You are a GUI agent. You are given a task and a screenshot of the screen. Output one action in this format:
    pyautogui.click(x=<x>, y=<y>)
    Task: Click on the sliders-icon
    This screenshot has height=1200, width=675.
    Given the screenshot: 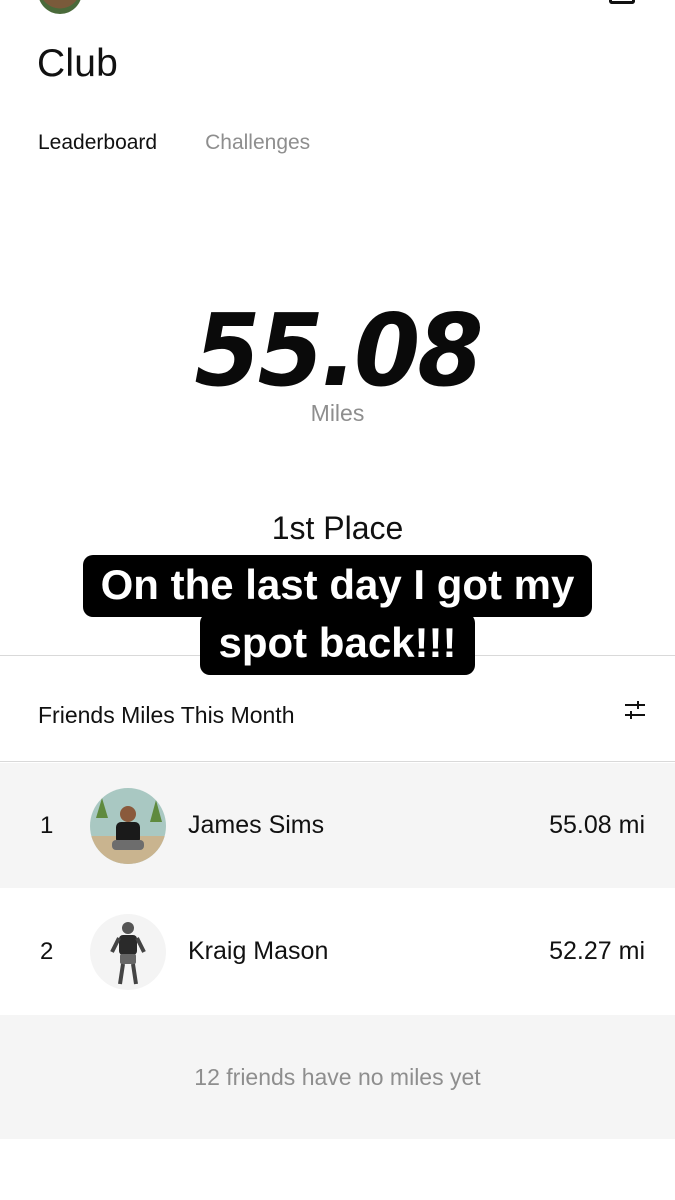 What is the action you would take?
    pyautogui.click(x=635, y=710)
    